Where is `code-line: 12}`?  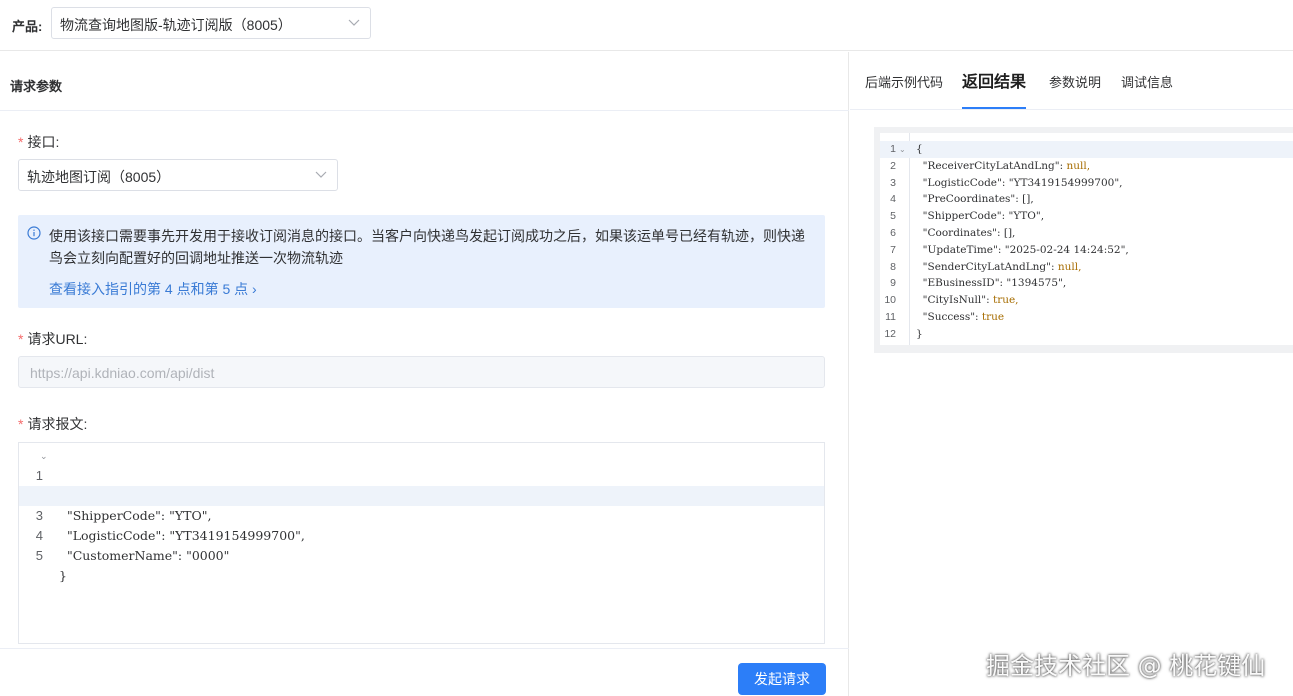 code-line: 12} is located at coordinates (903, 333).